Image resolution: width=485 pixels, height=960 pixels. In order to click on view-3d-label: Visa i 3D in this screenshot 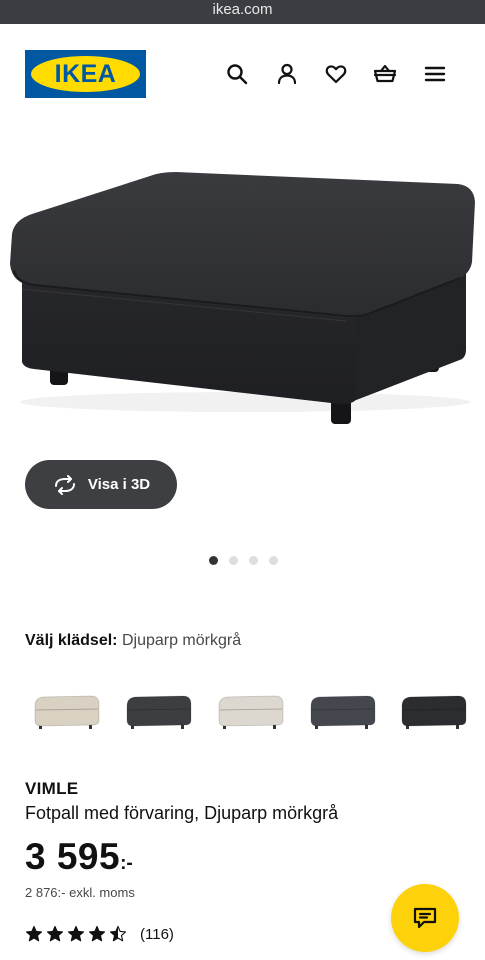, I will do `click(119, 484)`.